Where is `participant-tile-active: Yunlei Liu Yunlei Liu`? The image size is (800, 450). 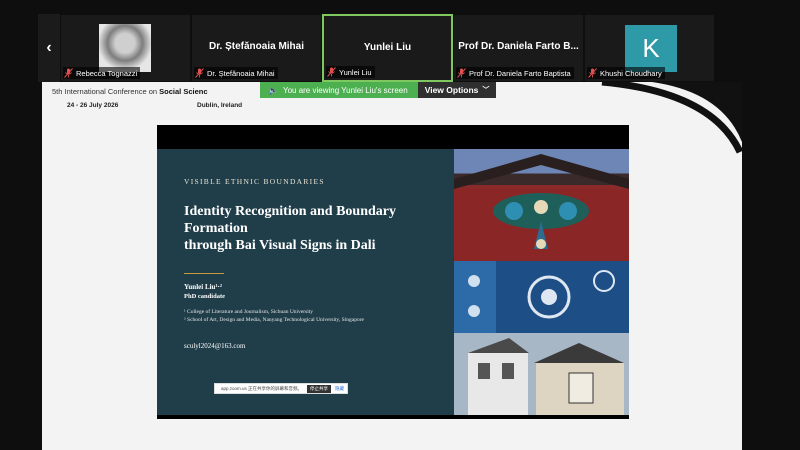 participant-tile-active: Yunlei Liu Yunlei Liu is located at coordinates (387, 48).